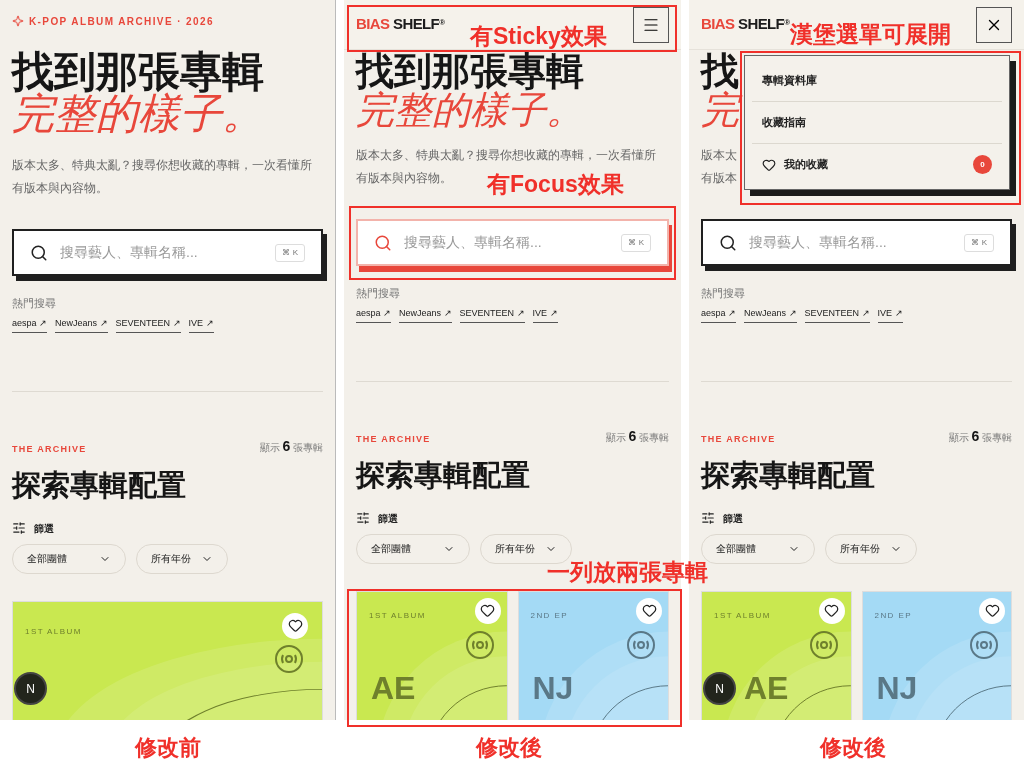  I want to click on annotation-label: 有Focus效果, so click(555, 184).